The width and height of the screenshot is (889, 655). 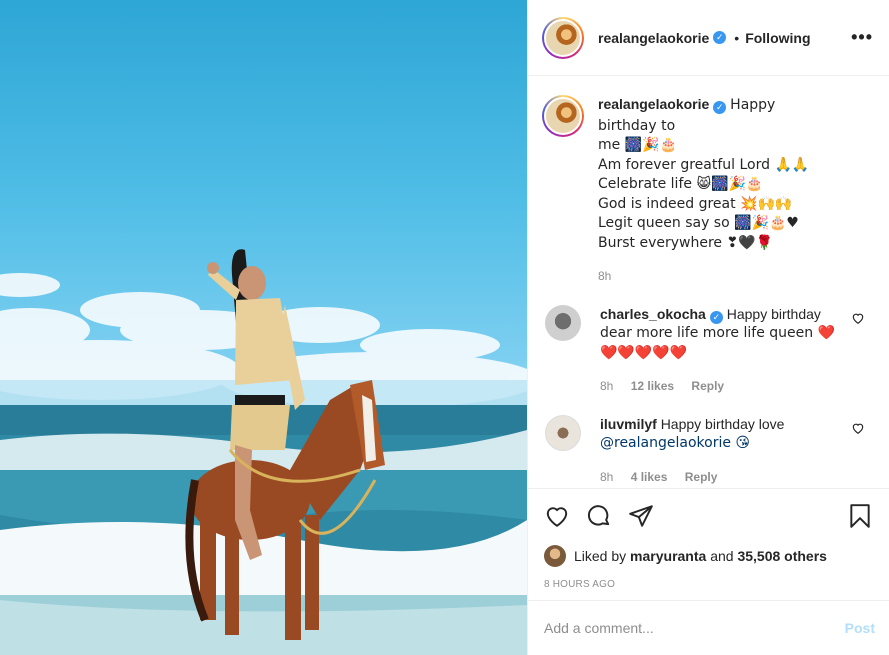 I want to click on liker-avatar, so click(x=555, y=556).